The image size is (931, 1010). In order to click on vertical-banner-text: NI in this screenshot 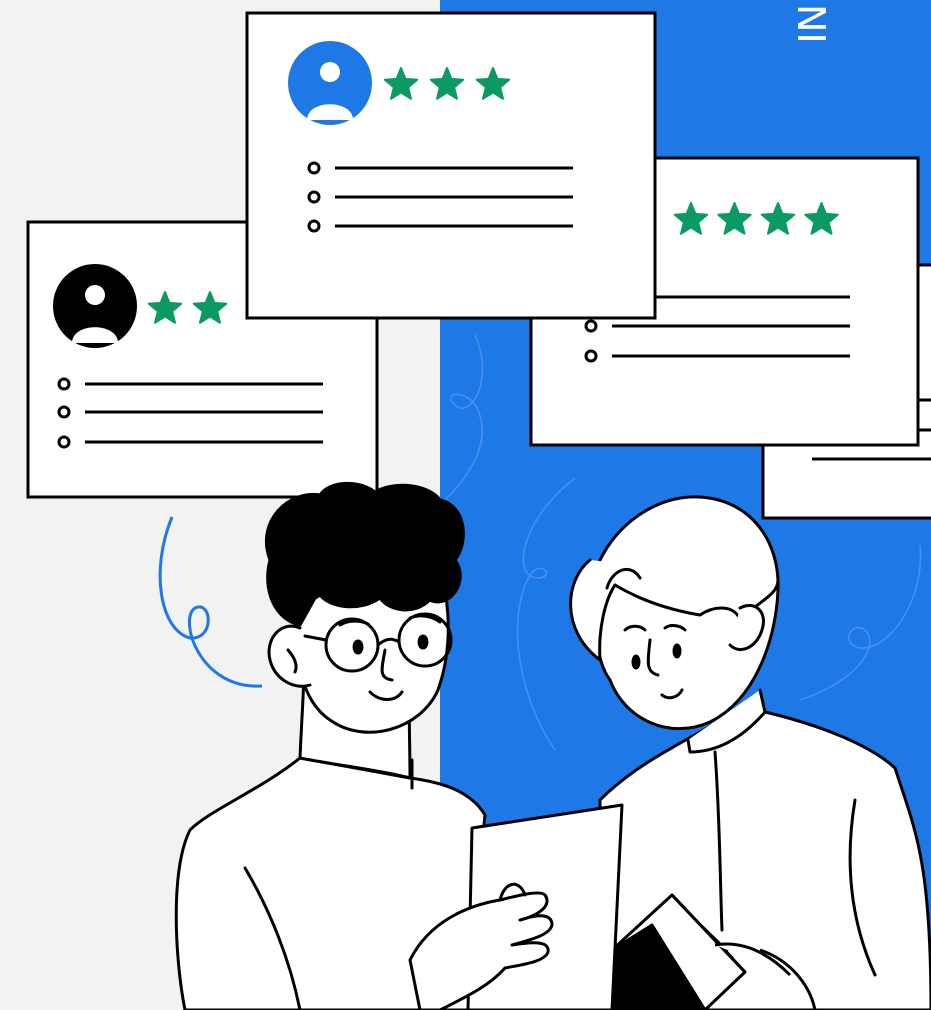, I will do `click(811, 24)`.